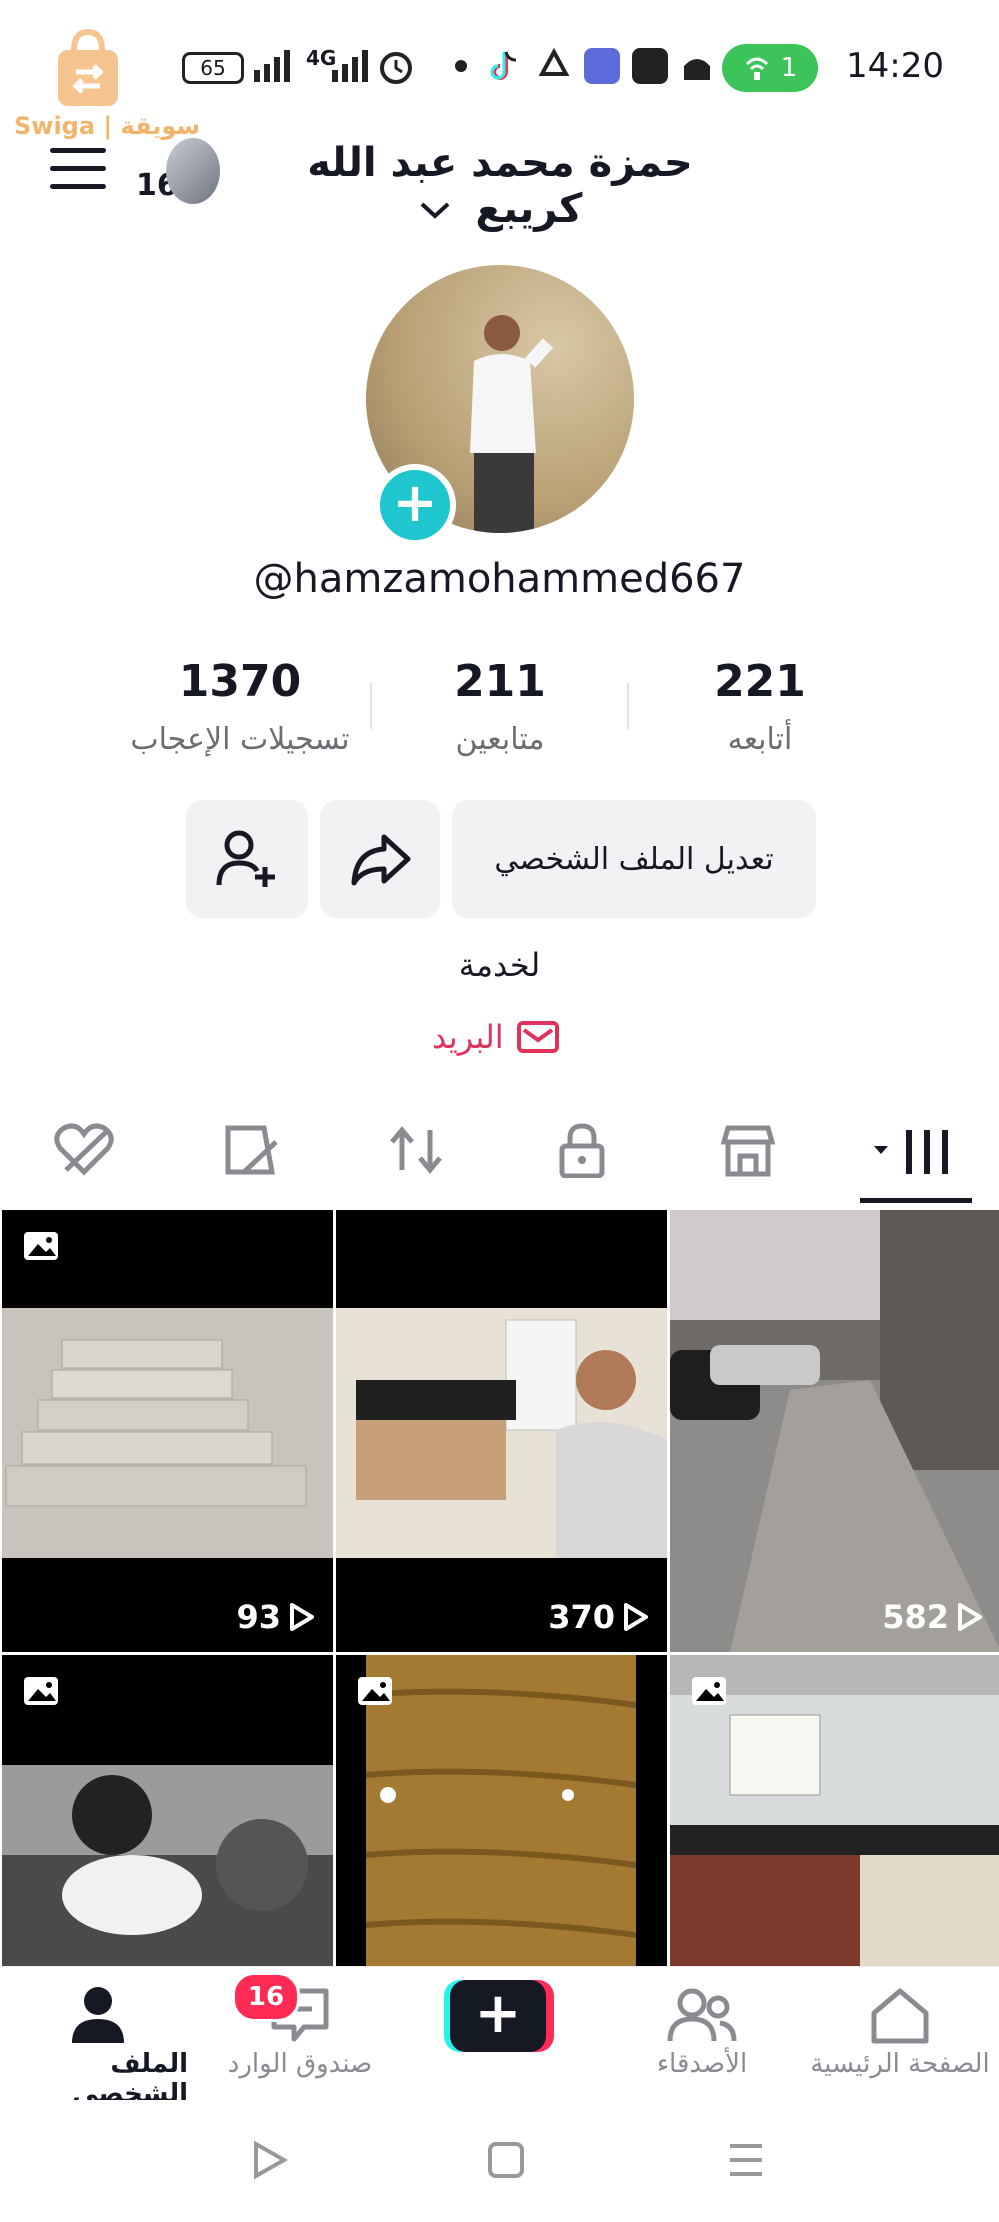 This screenshot has height=2222, width=999. I want to click on street-photo, so click(834, 1431).